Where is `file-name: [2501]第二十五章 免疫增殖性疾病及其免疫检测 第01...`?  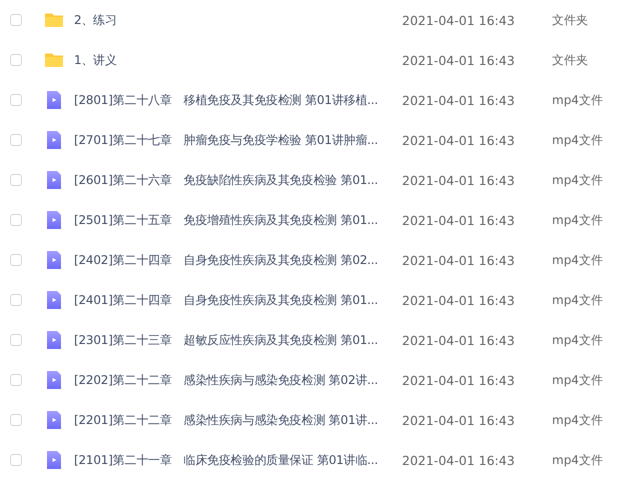 file-name: [2501]第二十五章 免疫增殖性疾病及其免疫检测 第01... is located at coordinates (238, 220).